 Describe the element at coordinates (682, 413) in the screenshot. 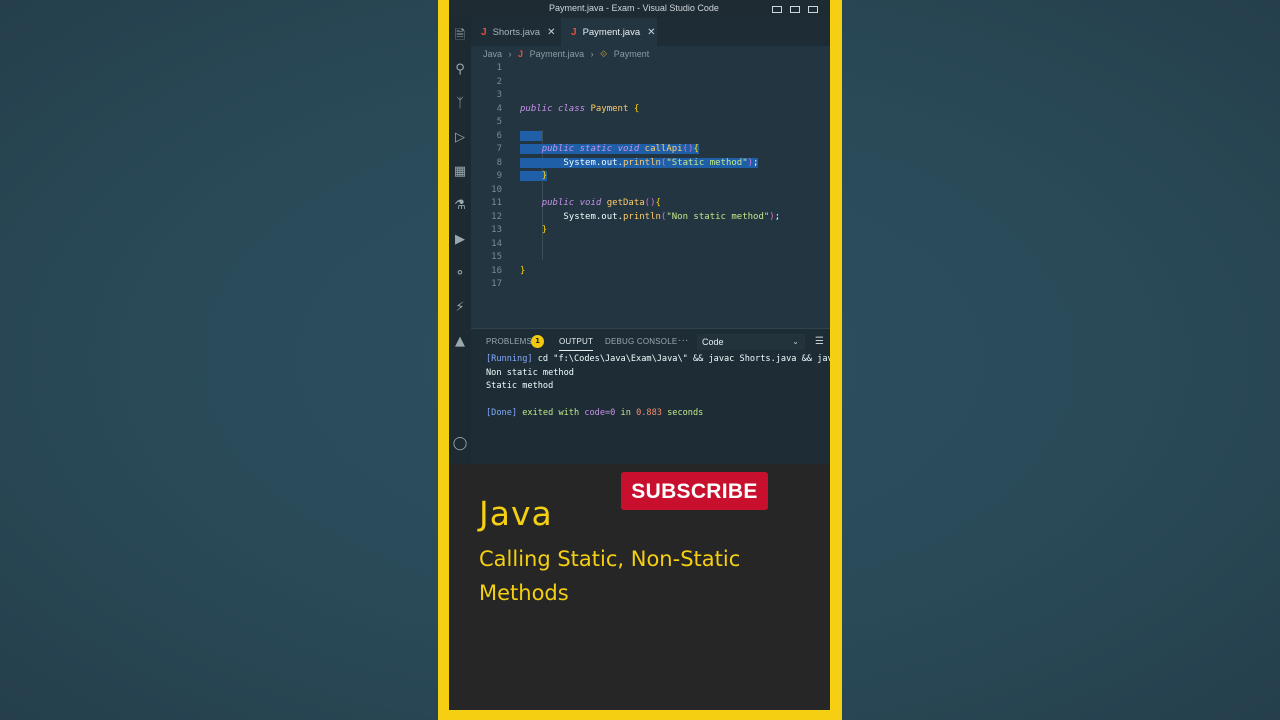

I see `done-text: seconds` at that location.